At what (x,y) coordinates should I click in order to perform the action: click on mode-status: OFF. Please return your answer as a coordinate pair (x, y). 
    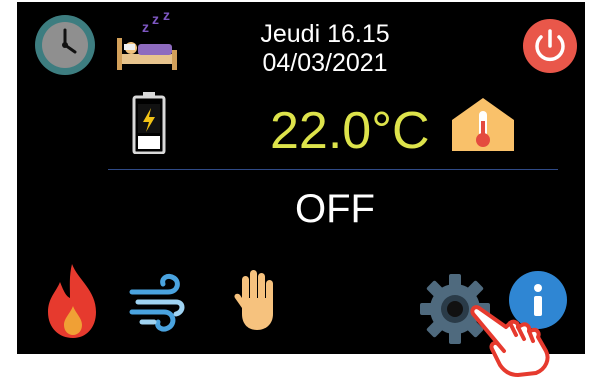
    Looking at the image, I should click on (335, 209).